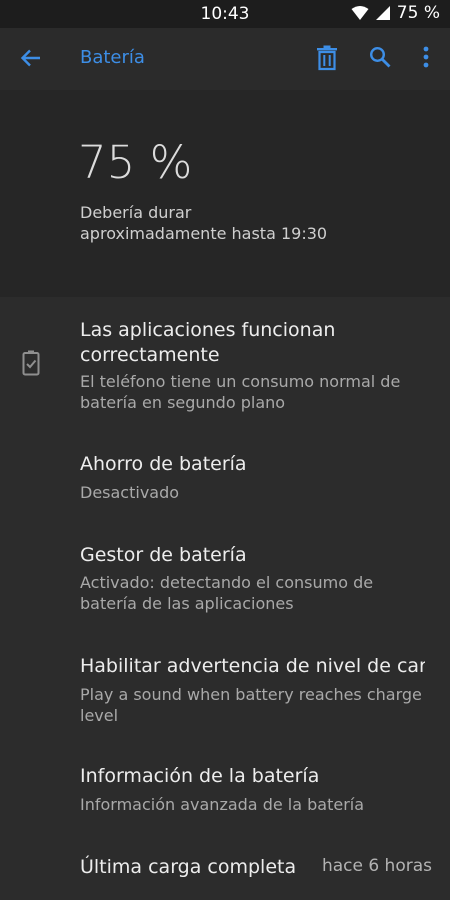  Describe the element at coordinates (250, 343) in the screenshot. I see `list-item-apps-status-title: Las aplicaciones funcionan correctamente` at that location.